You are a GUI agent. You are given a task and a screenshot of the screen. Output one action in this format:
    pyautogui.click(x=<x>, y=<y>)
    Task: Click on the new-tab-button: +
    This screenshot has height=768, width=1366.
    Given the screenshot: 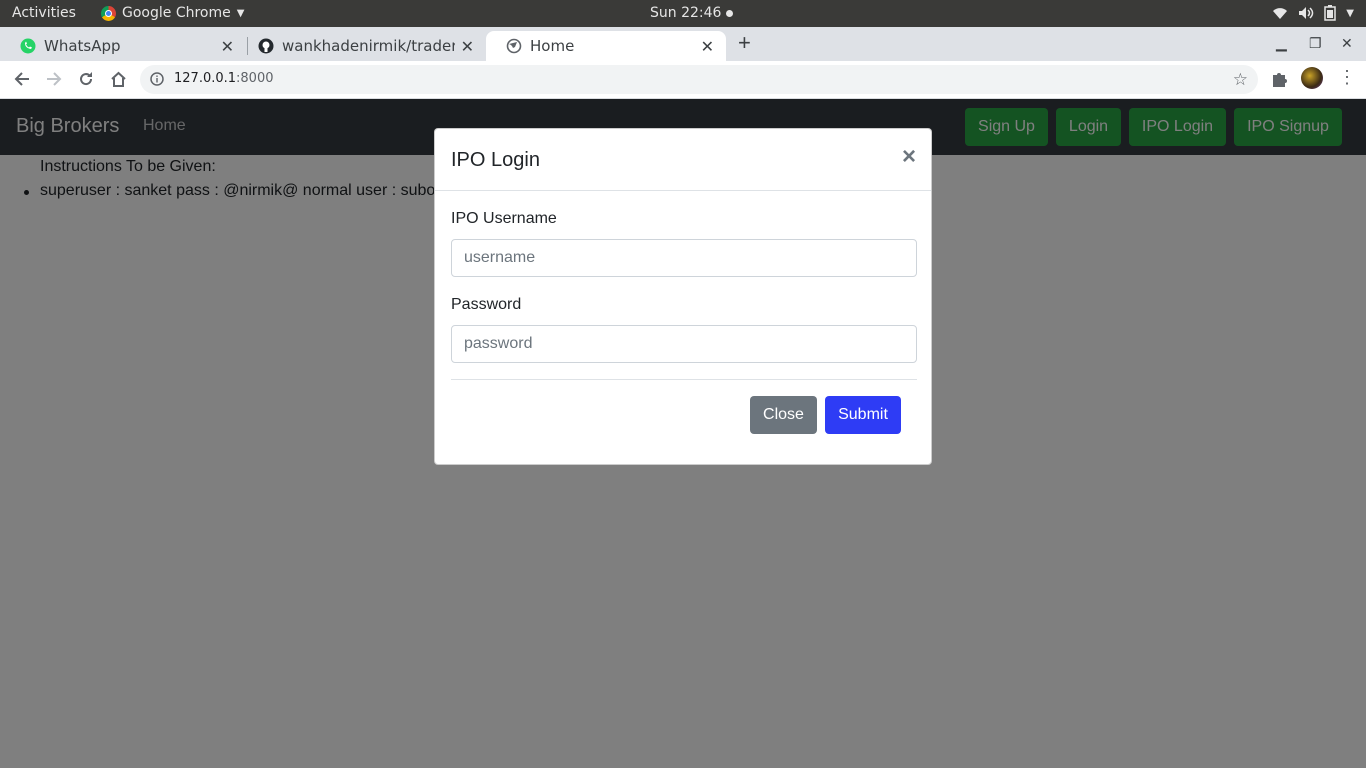 What is the action you would take?
    pyautogui.click(x=744, y=43)
    